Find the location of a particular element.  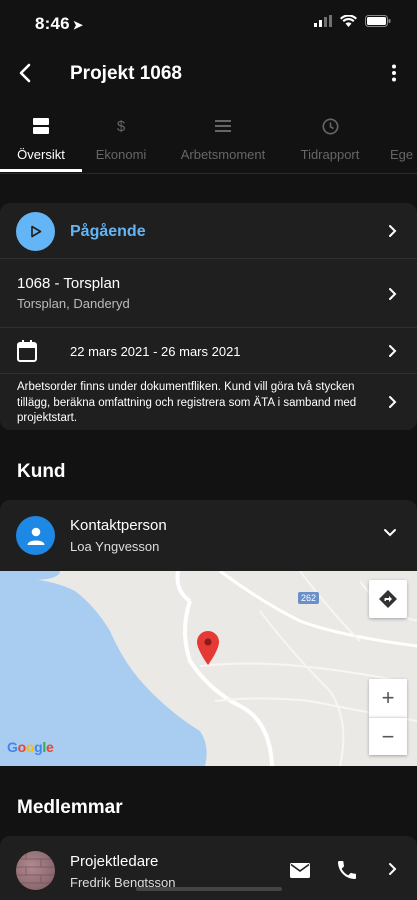

project-row: 1068 - Torsplan Torsplan, Danderyd is located at coordinates (208, 293).